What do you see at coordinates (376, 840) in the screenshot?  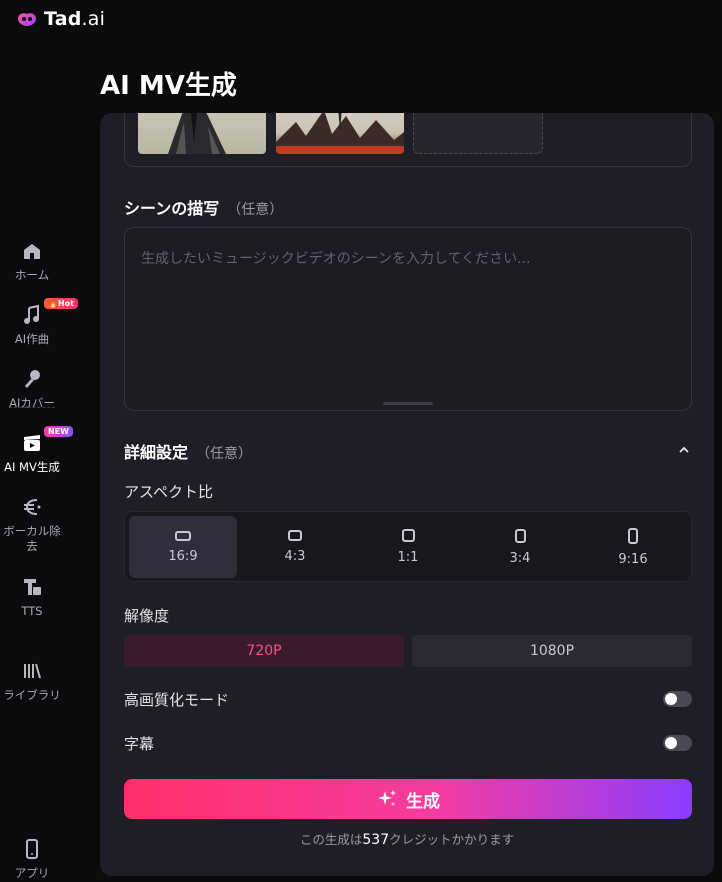 I see `credit-amount: 537` at bounding box center [376, 840].